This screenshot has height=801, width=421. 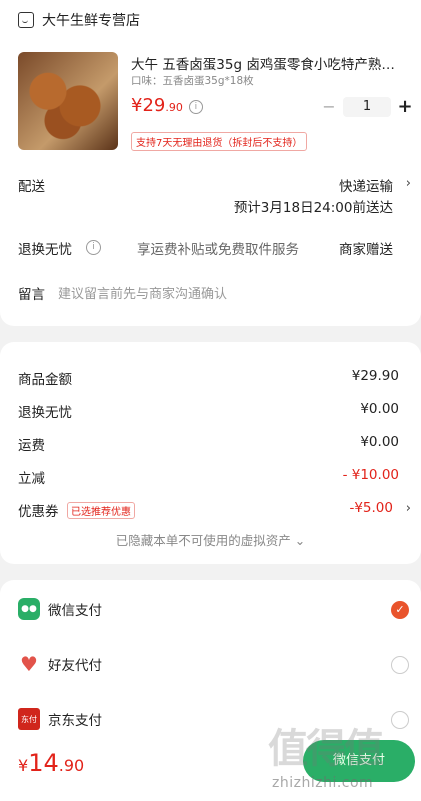 What do you see at coordinates (26, 20) in the screenshot?
I see `store-icon` at bounding box center [26, 20].